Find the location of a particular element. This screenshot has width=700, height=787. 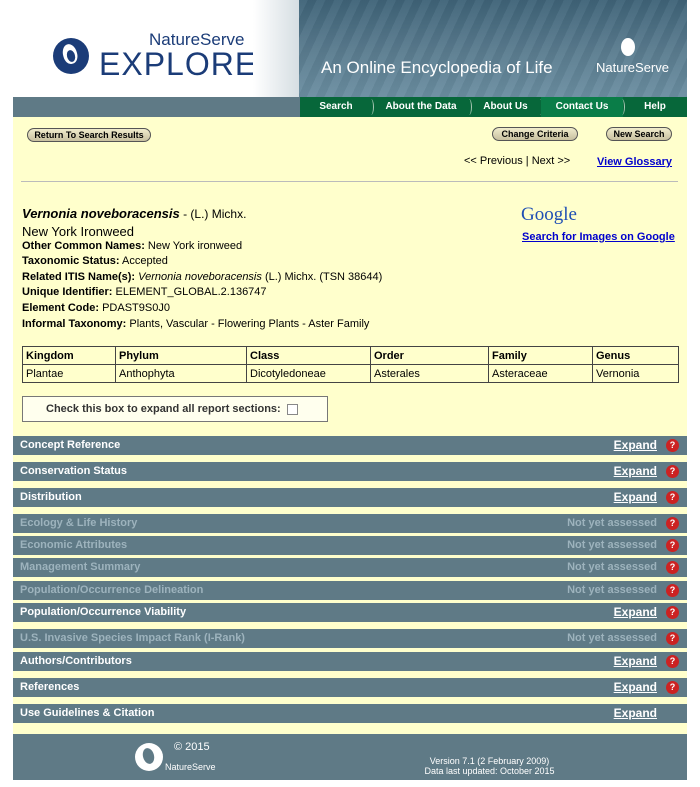

field-value: PDAST9S0J0 is located at coordinates (134, 307).